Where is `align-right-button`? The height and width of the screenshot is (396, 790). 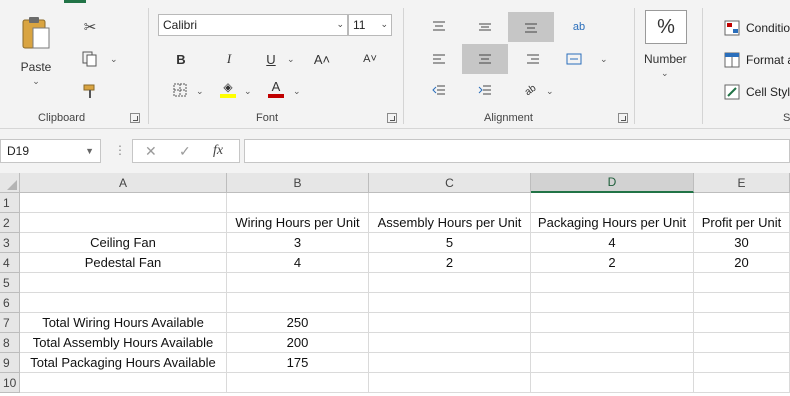 align-right-button is located at coordinates (533, 59).